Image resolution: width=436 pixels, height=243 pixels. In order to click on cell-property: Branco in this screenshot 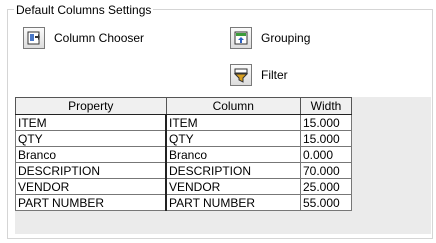, I will do `click(91, 154)`.